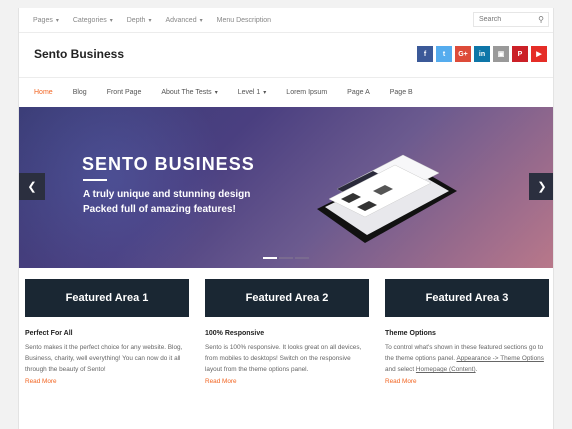 The image size is (572, 429). I want to click on camera-icon: ▣, so click(501, 54).